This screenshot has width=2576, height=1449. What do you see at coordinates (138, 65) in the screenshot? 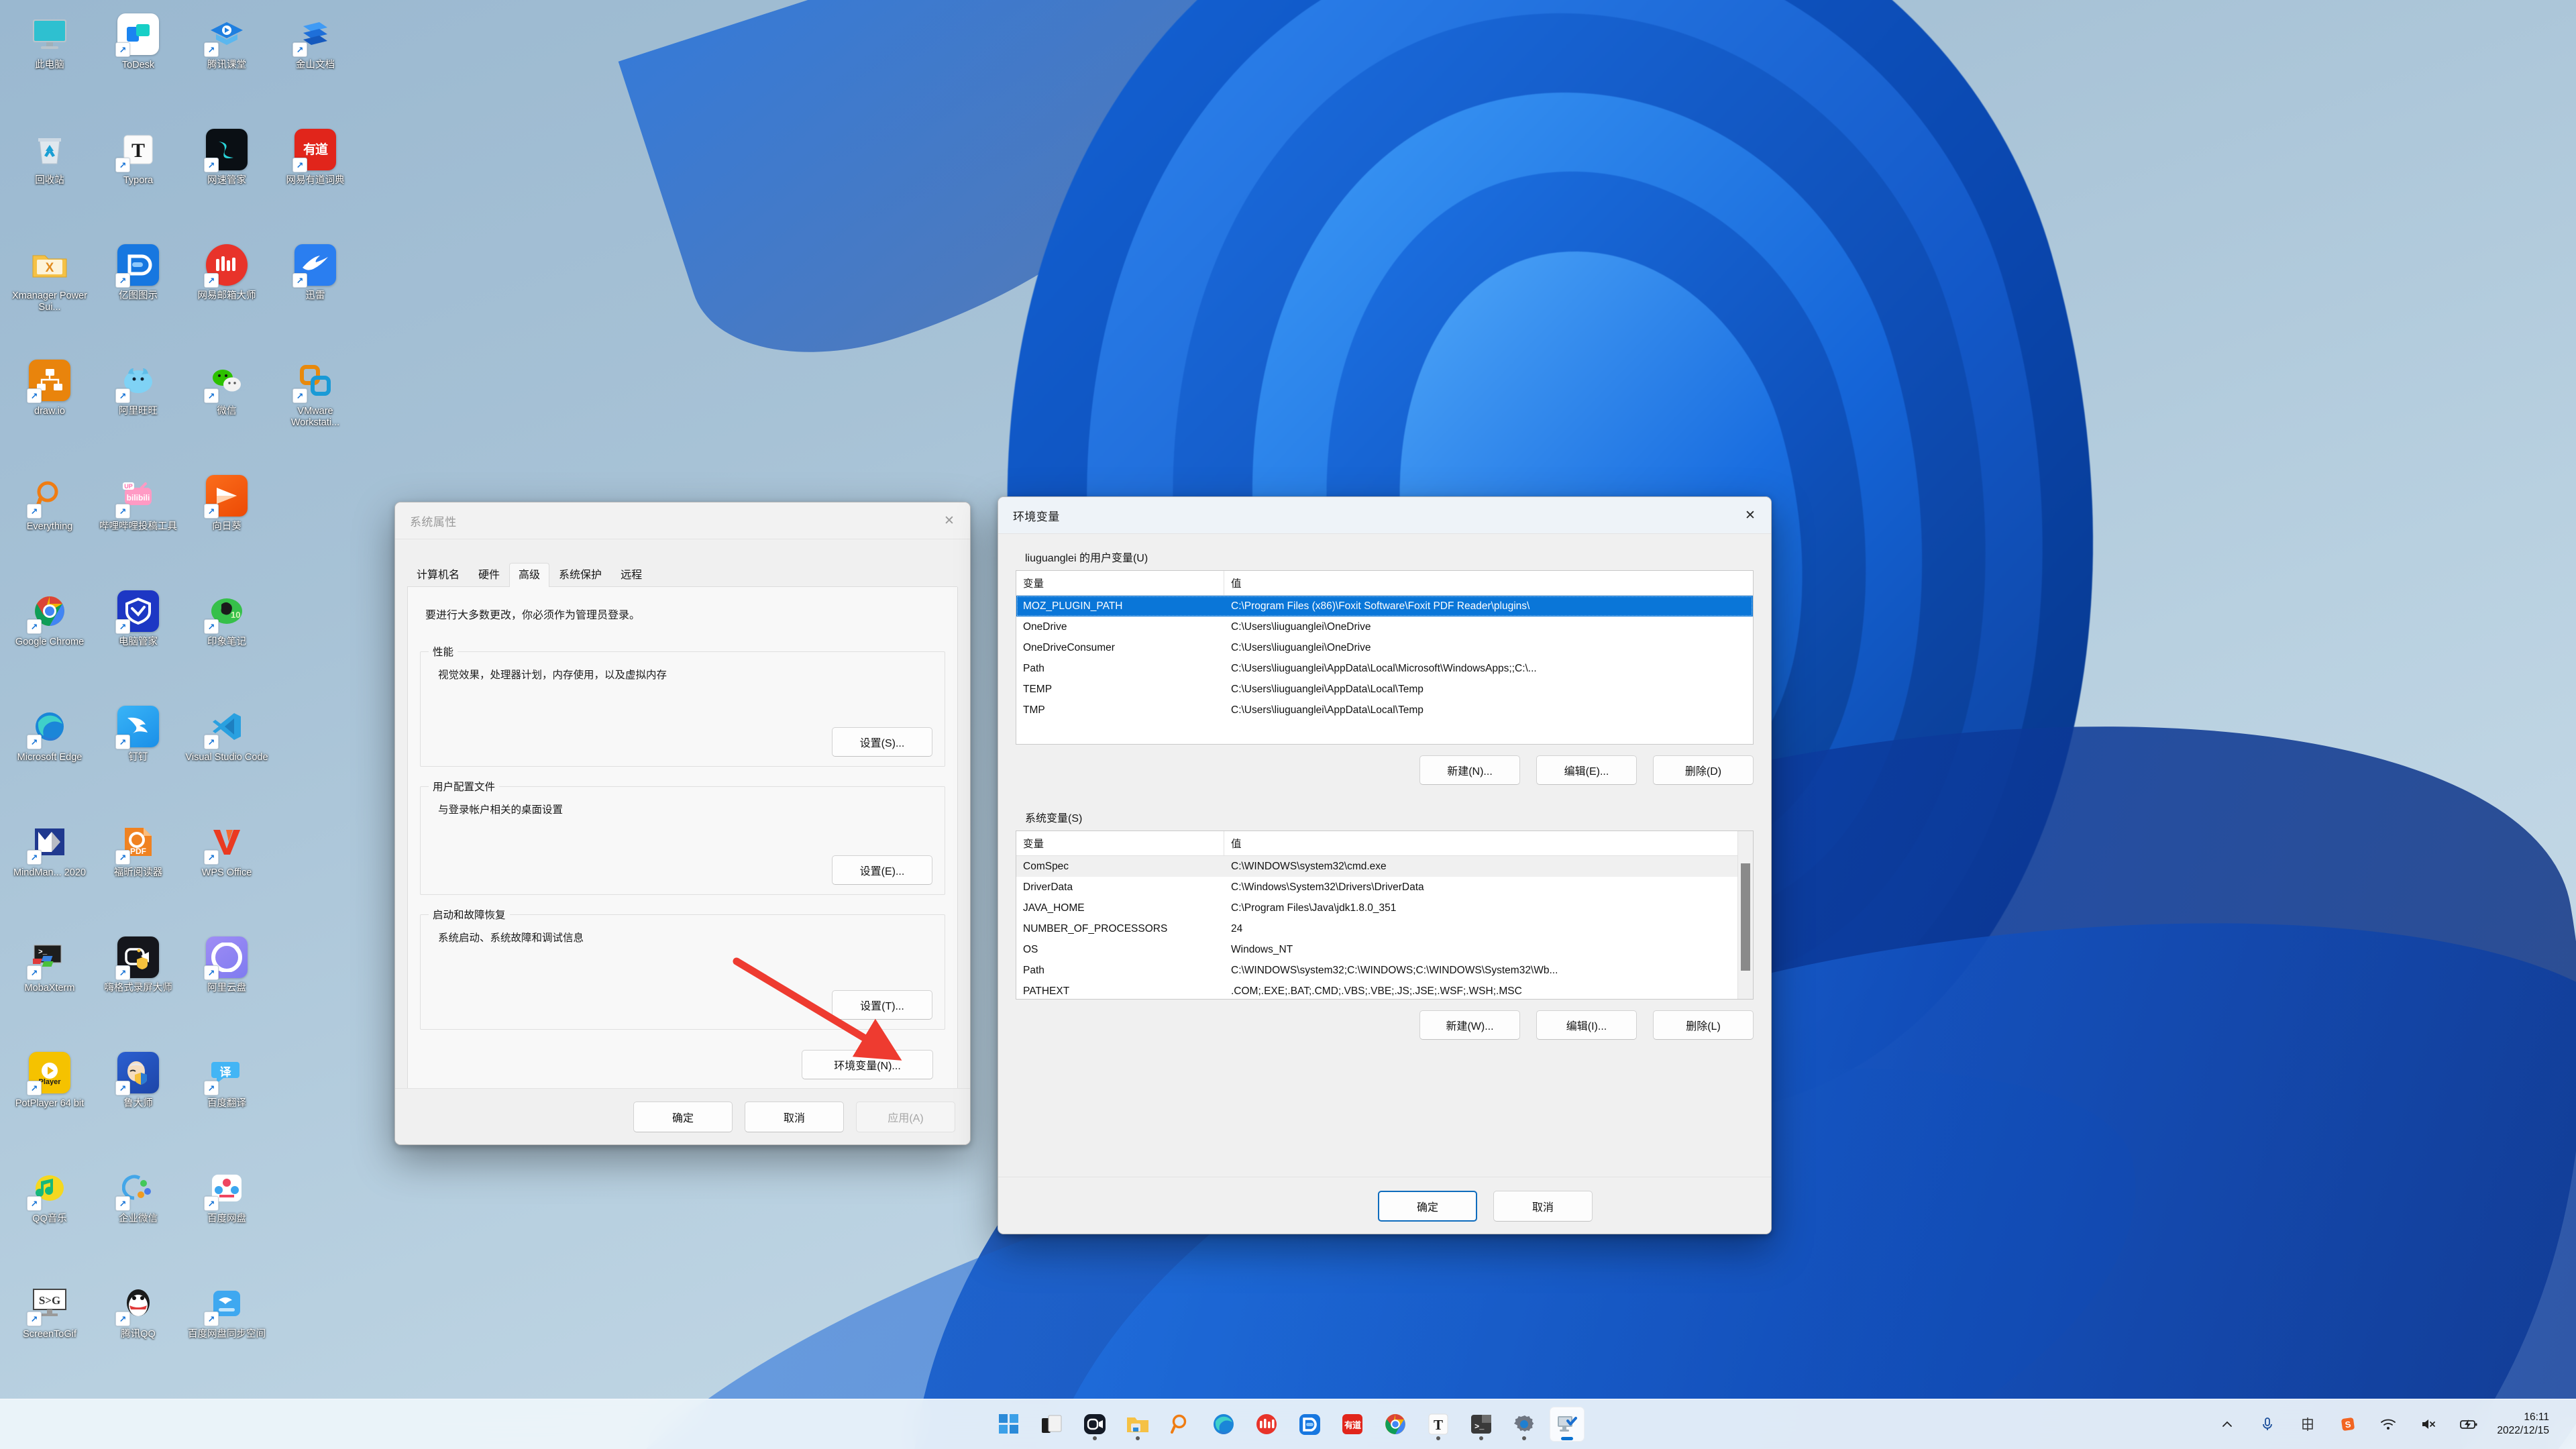
I see `desktop-icon-todesk-icon: ToDesk` at bounding box center [138, 65].